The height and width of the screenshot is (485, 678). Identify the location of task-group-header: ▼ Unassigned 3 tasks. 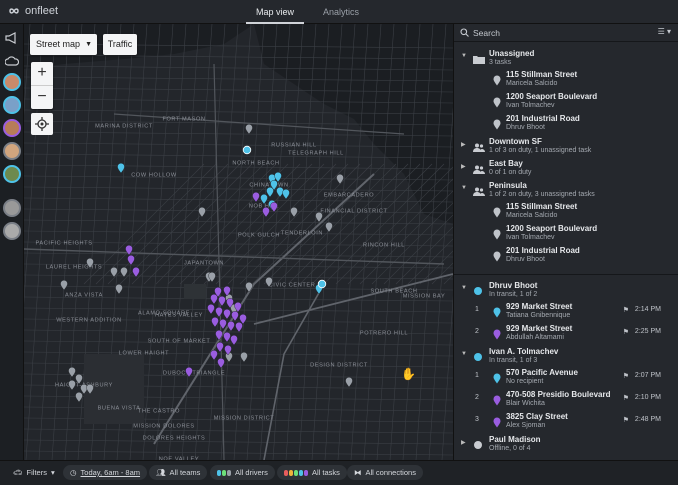
(566, 57).